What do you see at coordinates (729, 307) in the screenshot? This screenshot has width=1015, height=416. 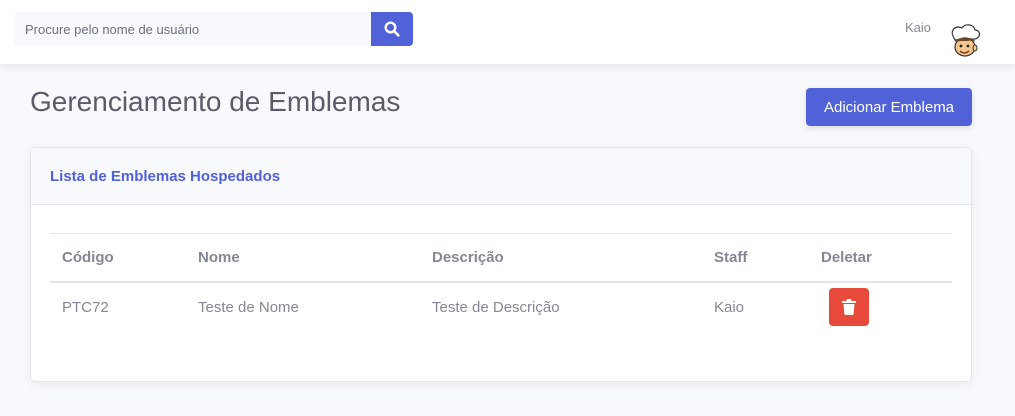 I see `cell-staff: Kaio` at bounding box center [729, 307].